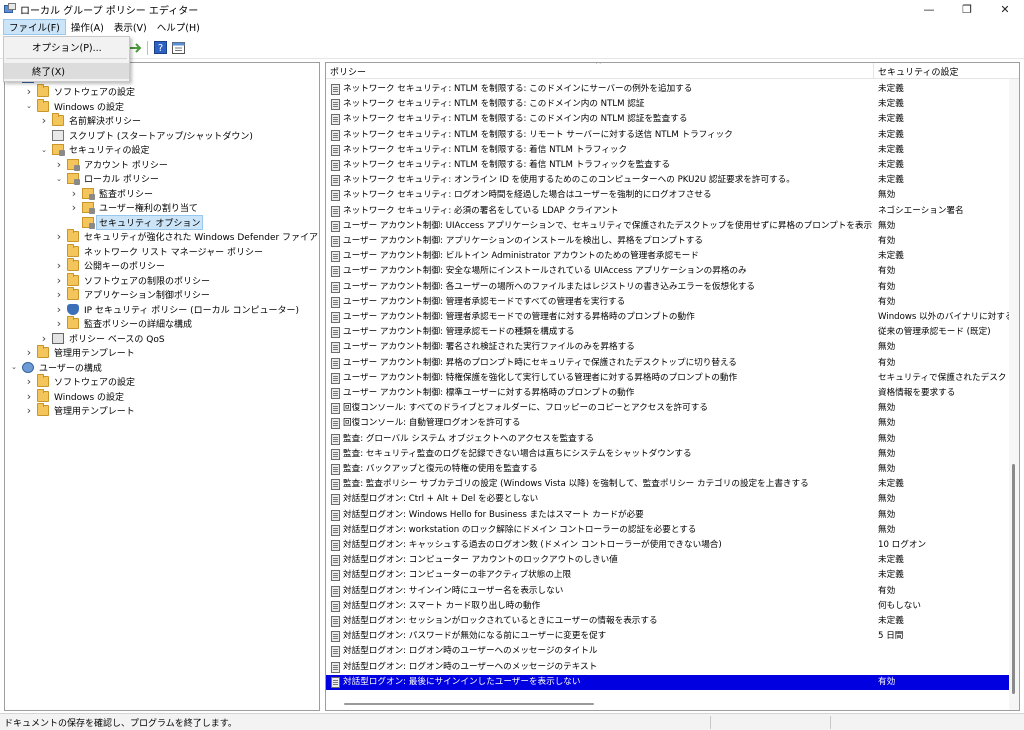  What do you see at coordinates (186, 236) in the screenshot?
I see `tree-item: › セキュリティが強化された Windows Defender ファイアウォール` at bounding box center [186, 236].